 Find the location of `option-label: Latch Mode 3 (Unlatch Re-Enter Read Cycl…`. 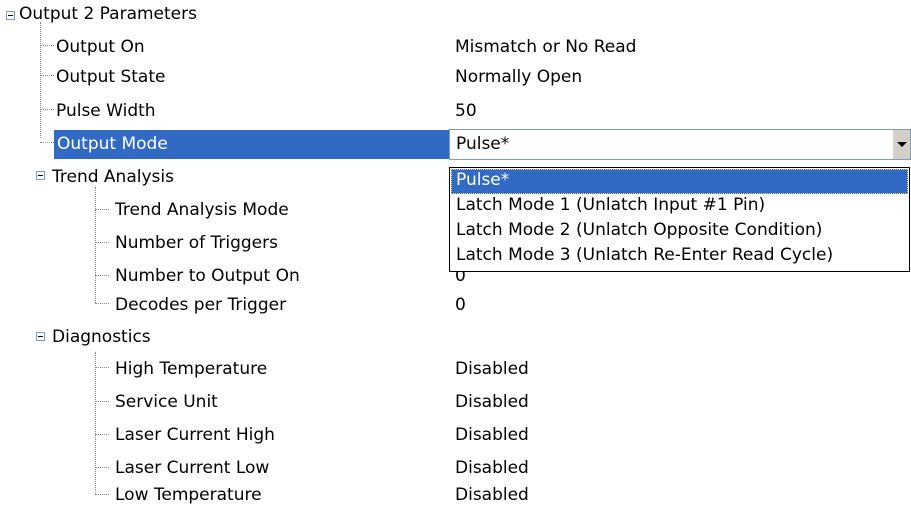

option-label: Latch Mode 3 (Unlatch Re-Enter Read Cycl… is located at coordinates (645, 255).